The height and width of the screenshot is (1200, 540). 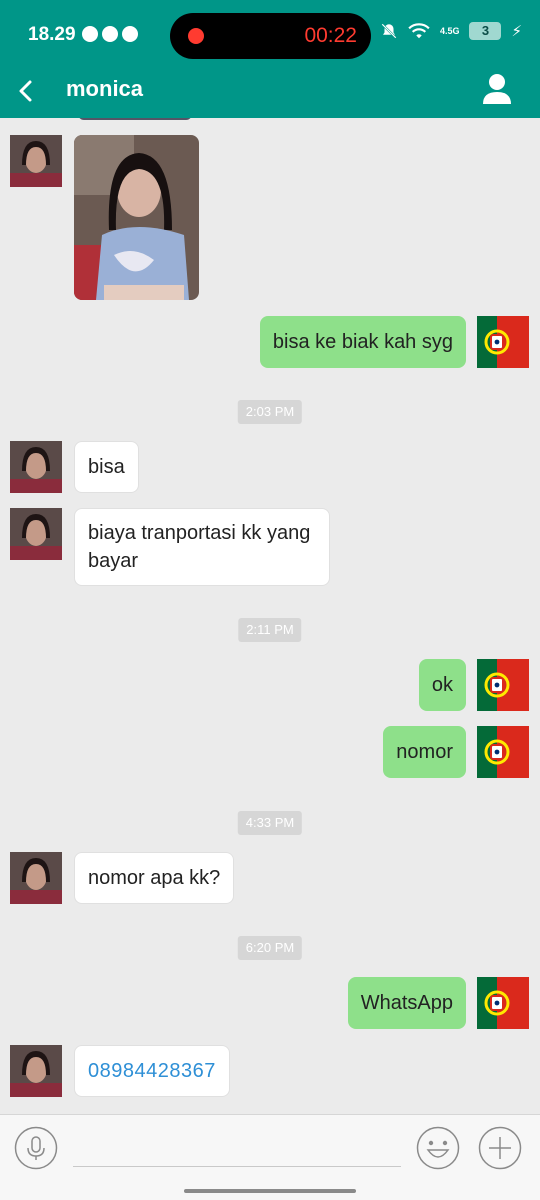 What do you see at coordinates (497, 89) in the screenshot?
I see `profile-button` at bounding box center [497, 89].